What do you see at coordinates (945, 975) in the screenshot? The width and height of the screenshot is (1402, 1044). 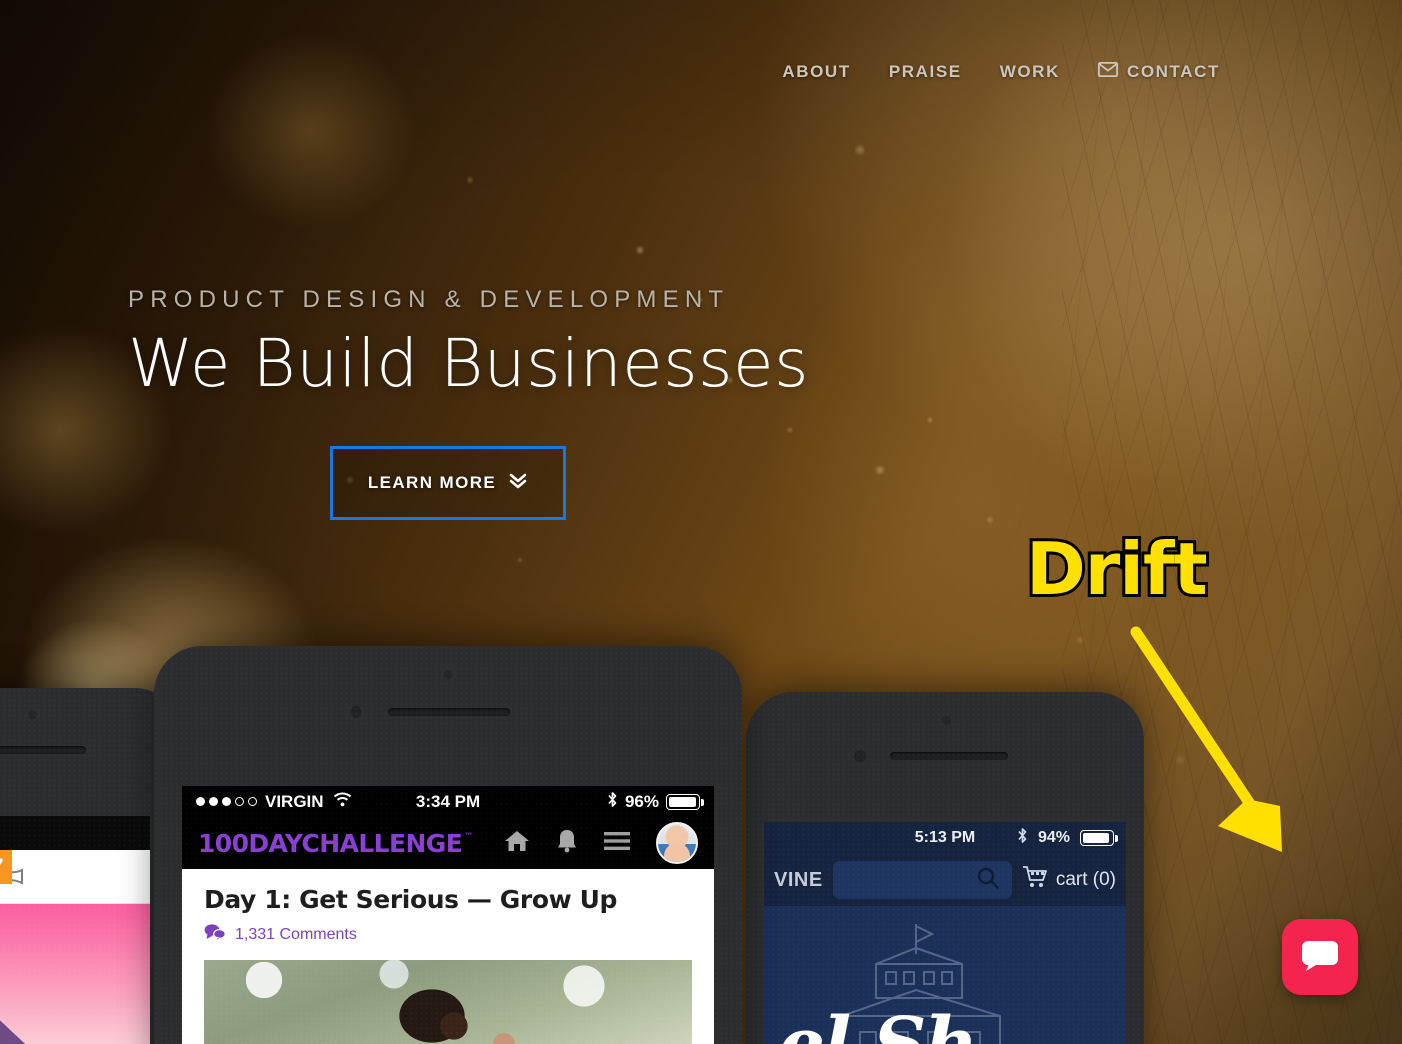 I see `phone-right-hero: el Sh` at bounding box center [945, 975].